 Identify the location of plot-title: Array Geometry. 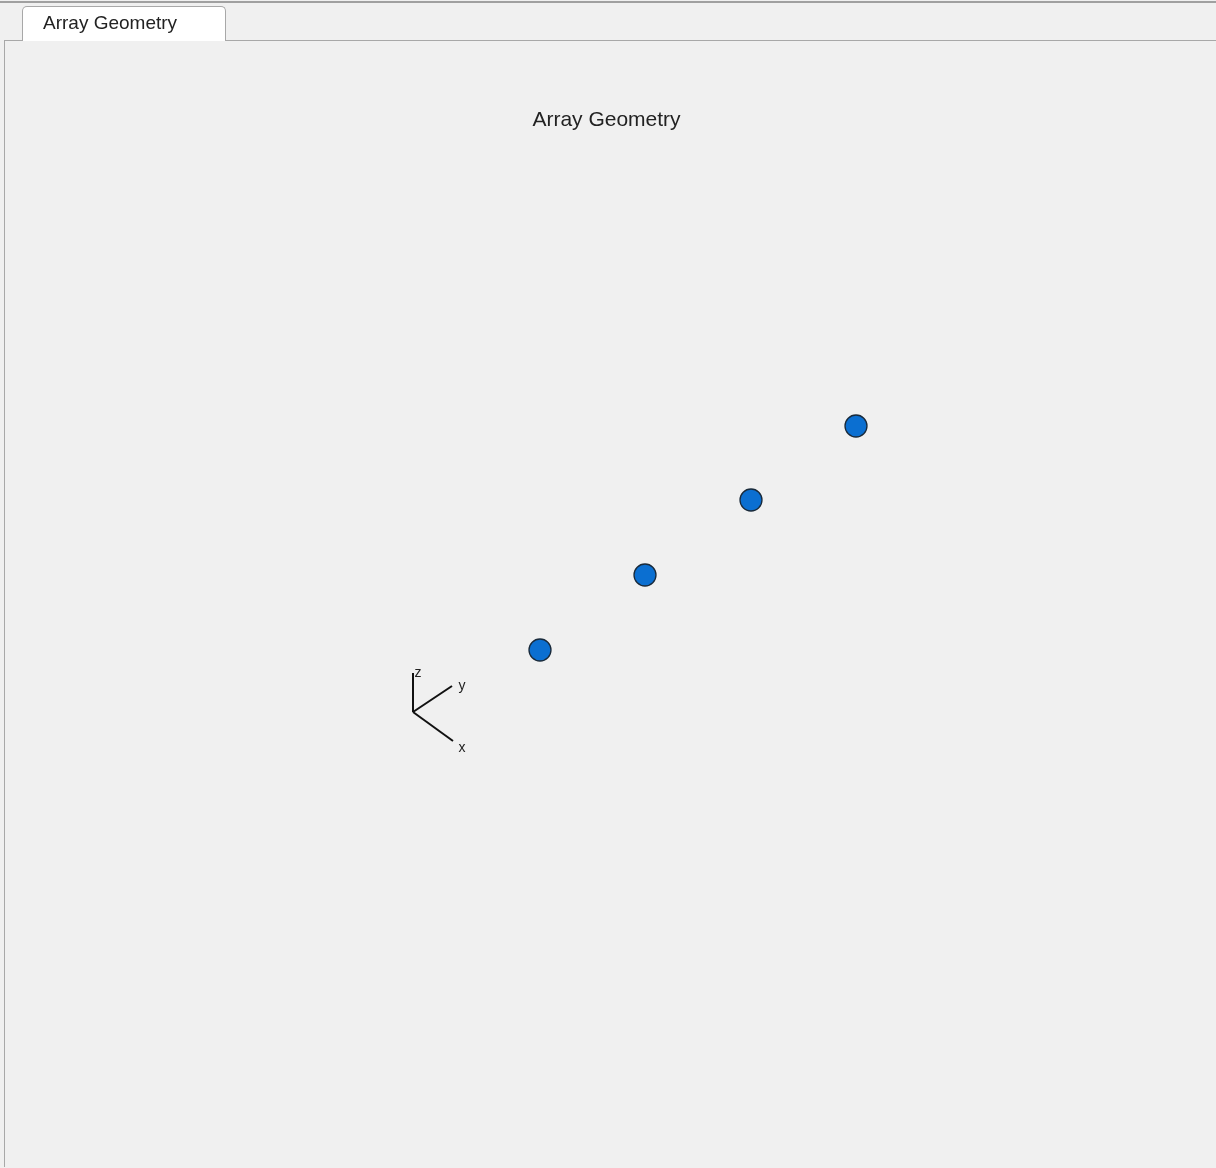
(606, 119).